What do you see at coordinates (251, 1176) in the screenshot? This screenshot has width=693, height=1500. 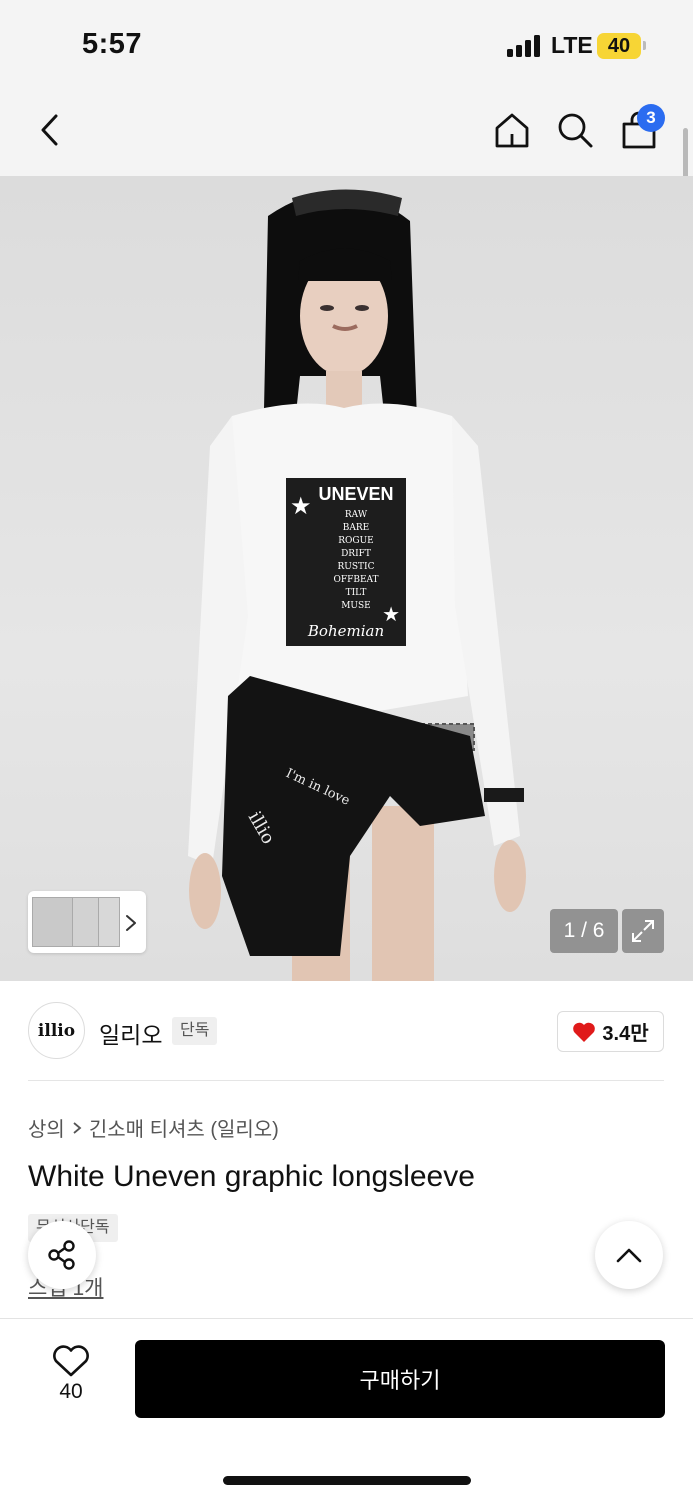 I see `product-title: White Uneven graphic longsleeve` at bounding box center [251, 1176].